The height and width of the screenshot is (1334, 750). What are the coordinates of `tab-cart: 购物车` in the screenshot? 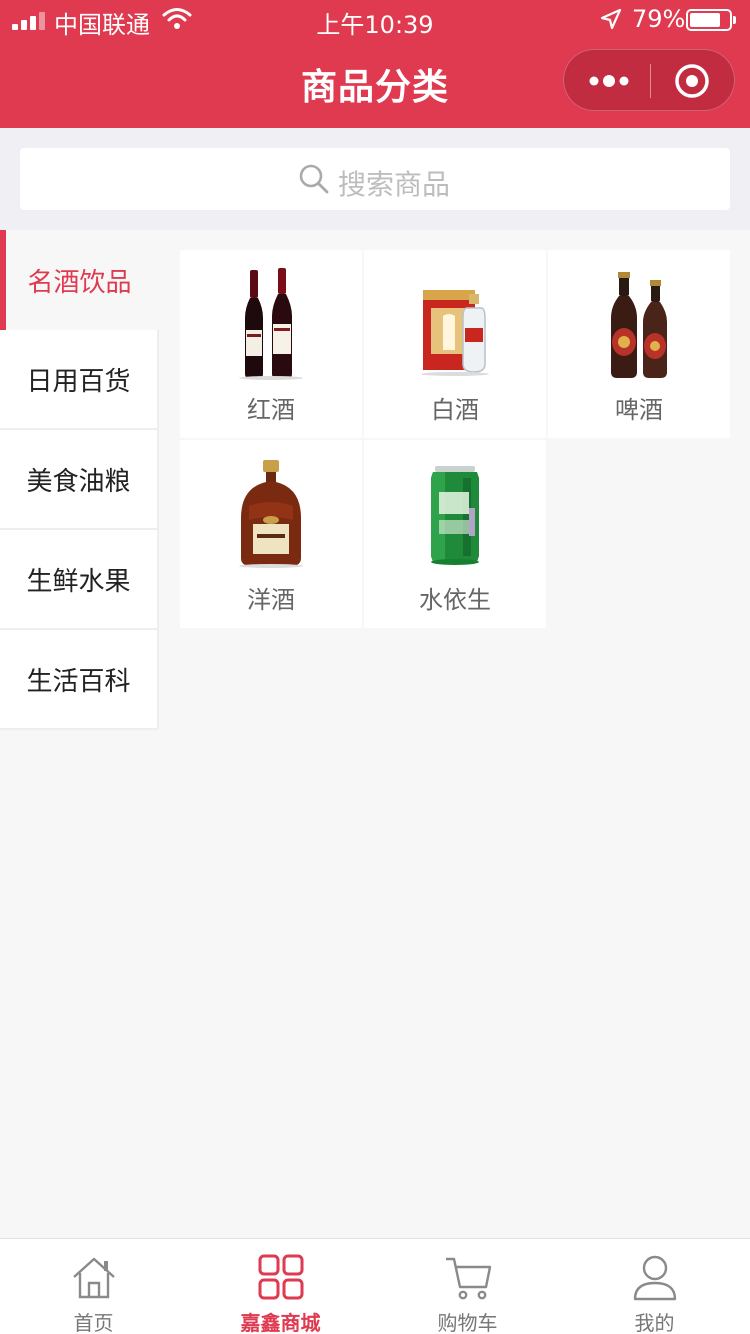 It's located at (467, 1286).